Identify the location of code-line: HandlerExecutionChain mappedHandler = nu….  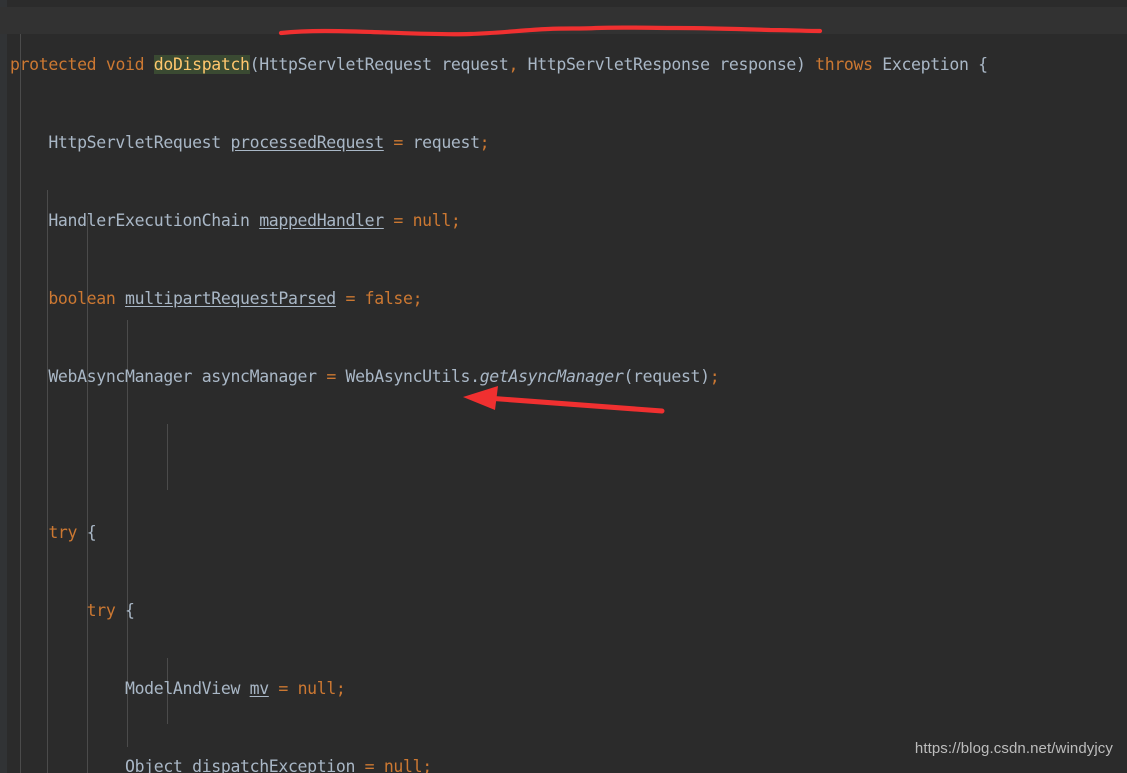
(254, 220).